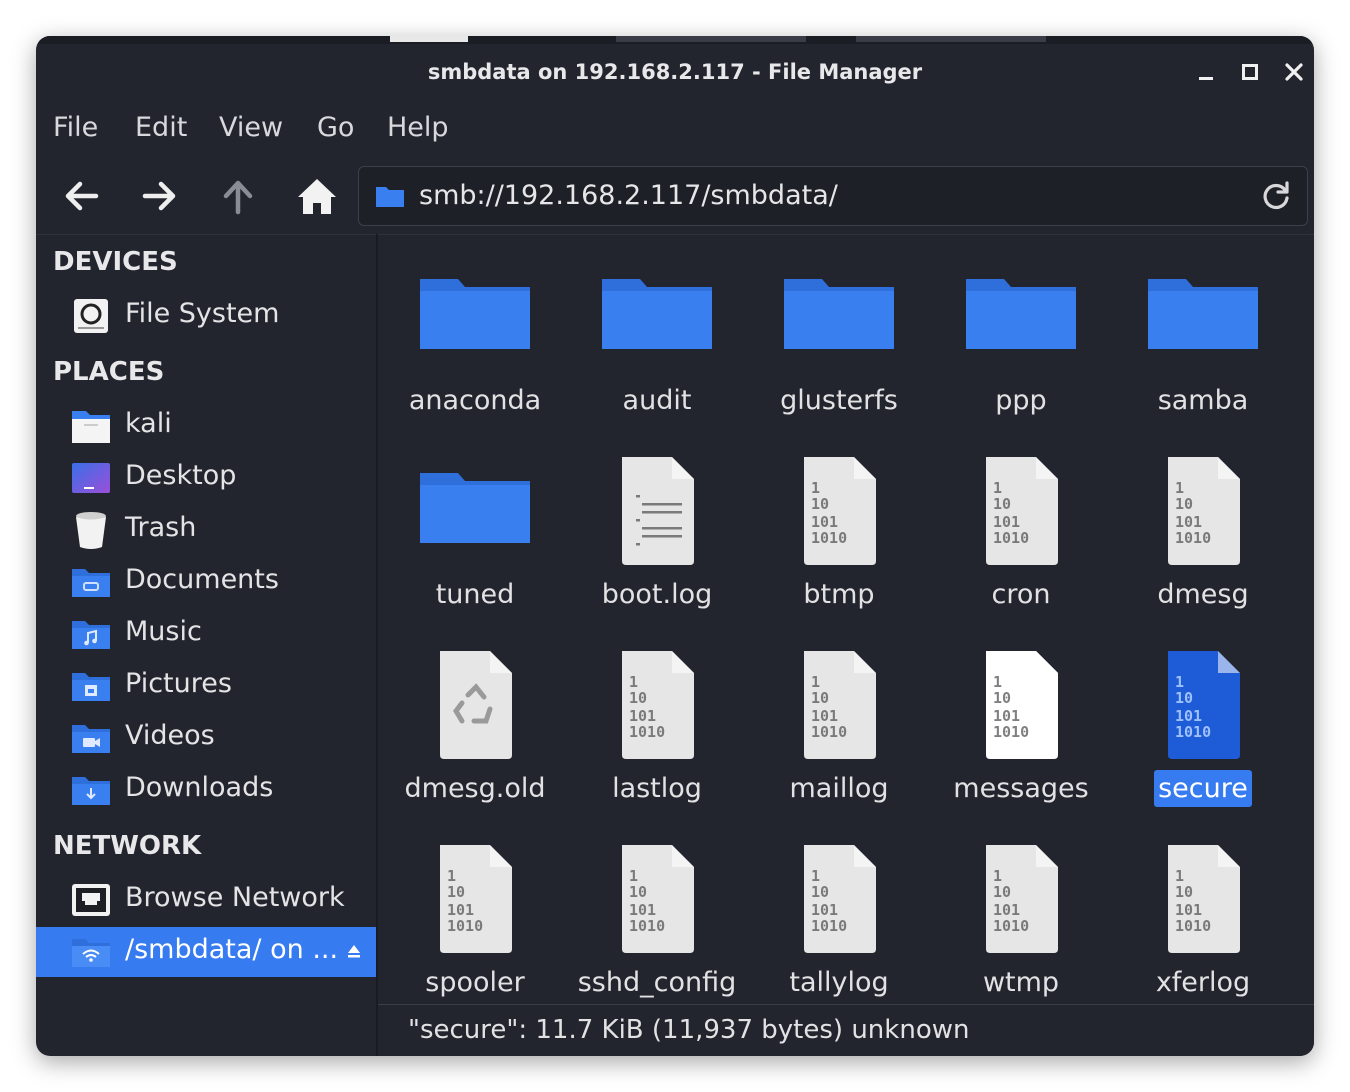 The width and height of the screenshot is (1350, 1092). I want to click on close-icon, so click(1294, 72).